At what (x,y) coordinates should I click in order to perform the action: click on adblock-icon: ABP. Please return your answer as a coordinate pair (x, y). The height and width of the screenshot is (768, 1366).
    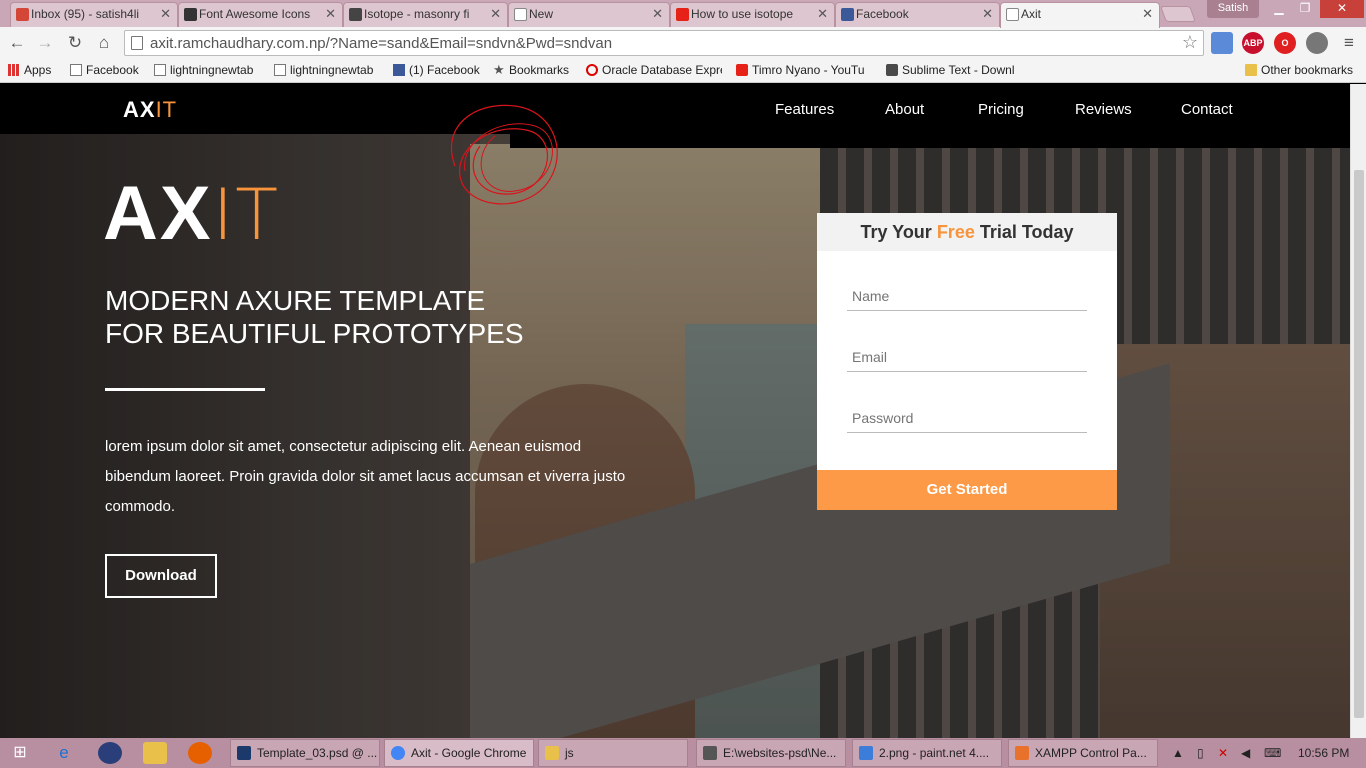
    Looking at the image, I should click on (1253, 43).